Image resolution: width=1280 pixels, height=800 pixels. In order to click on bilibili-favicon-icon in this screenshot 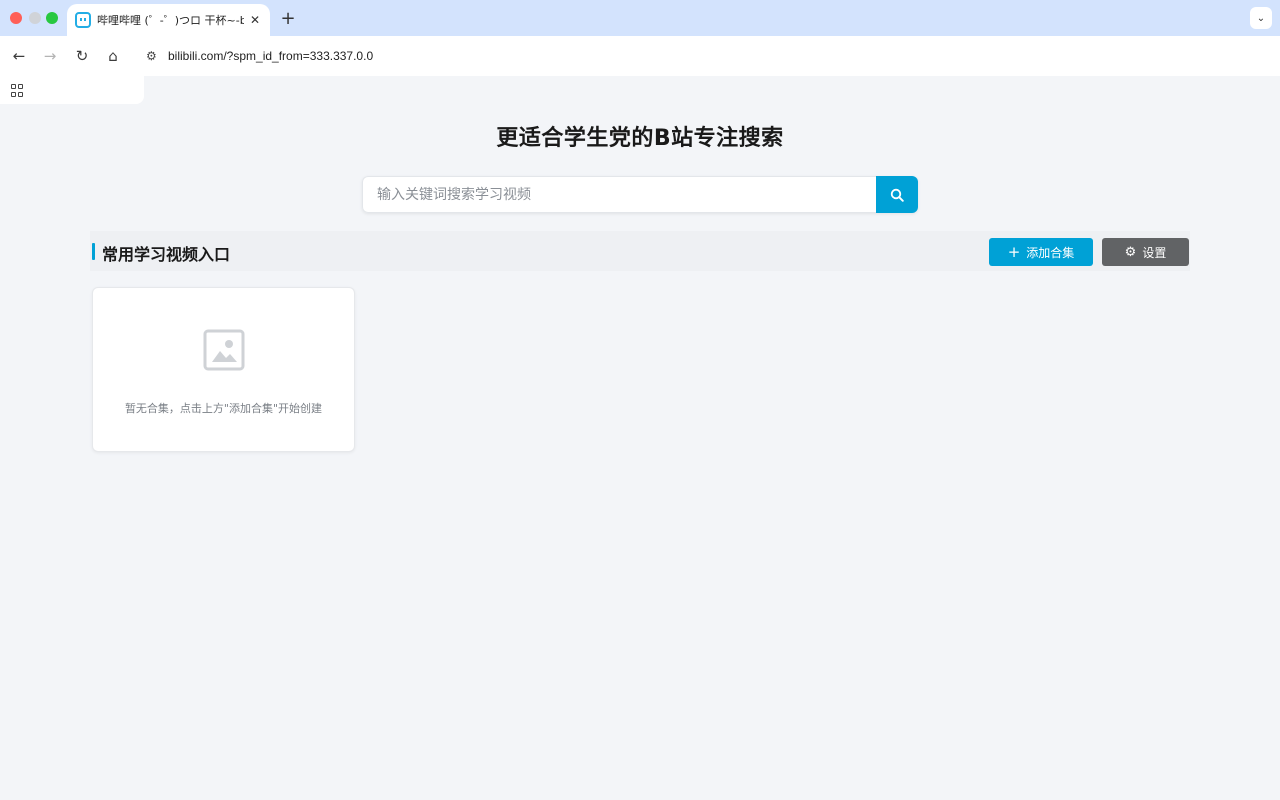, I will do `click(83, 20)`.